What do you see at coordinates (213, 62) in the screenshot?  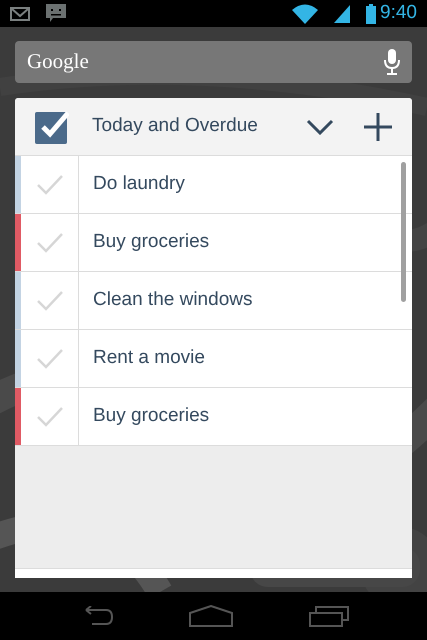 I see `search-field: Google` at bounding box center [213, 62].